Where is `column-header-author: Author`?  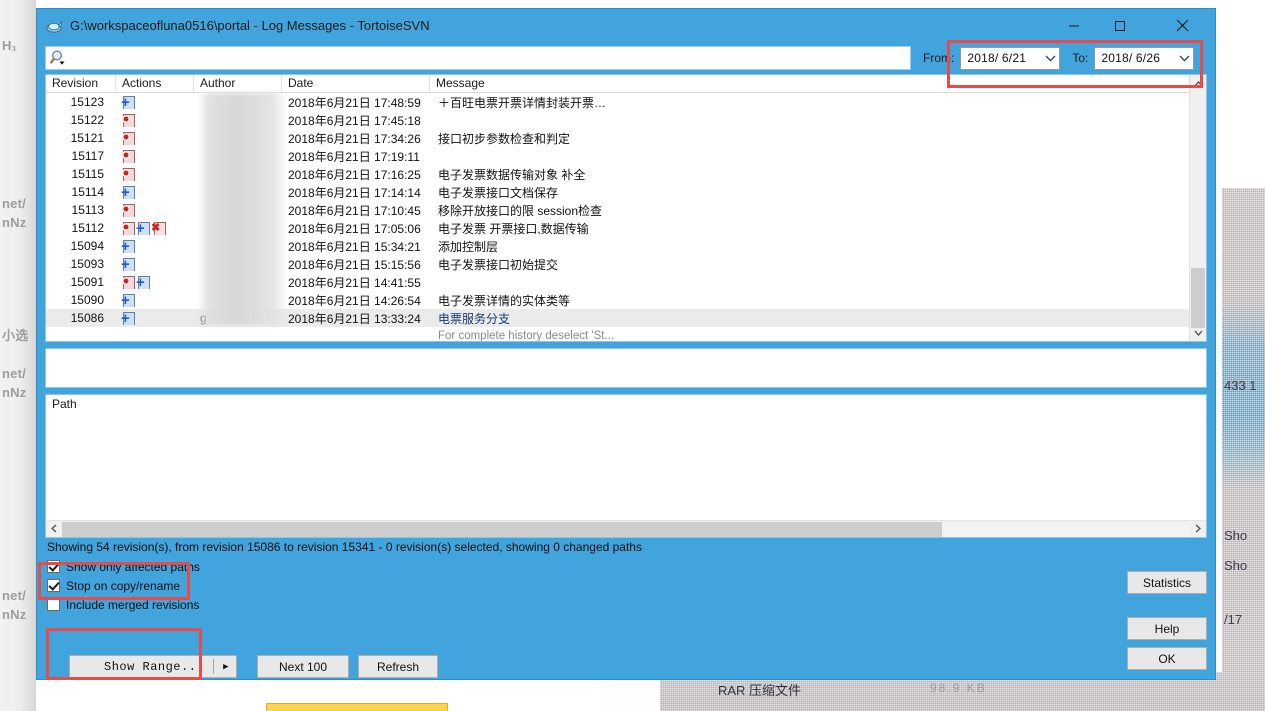 column-header-author: Author is located at coordinates (238, 83).